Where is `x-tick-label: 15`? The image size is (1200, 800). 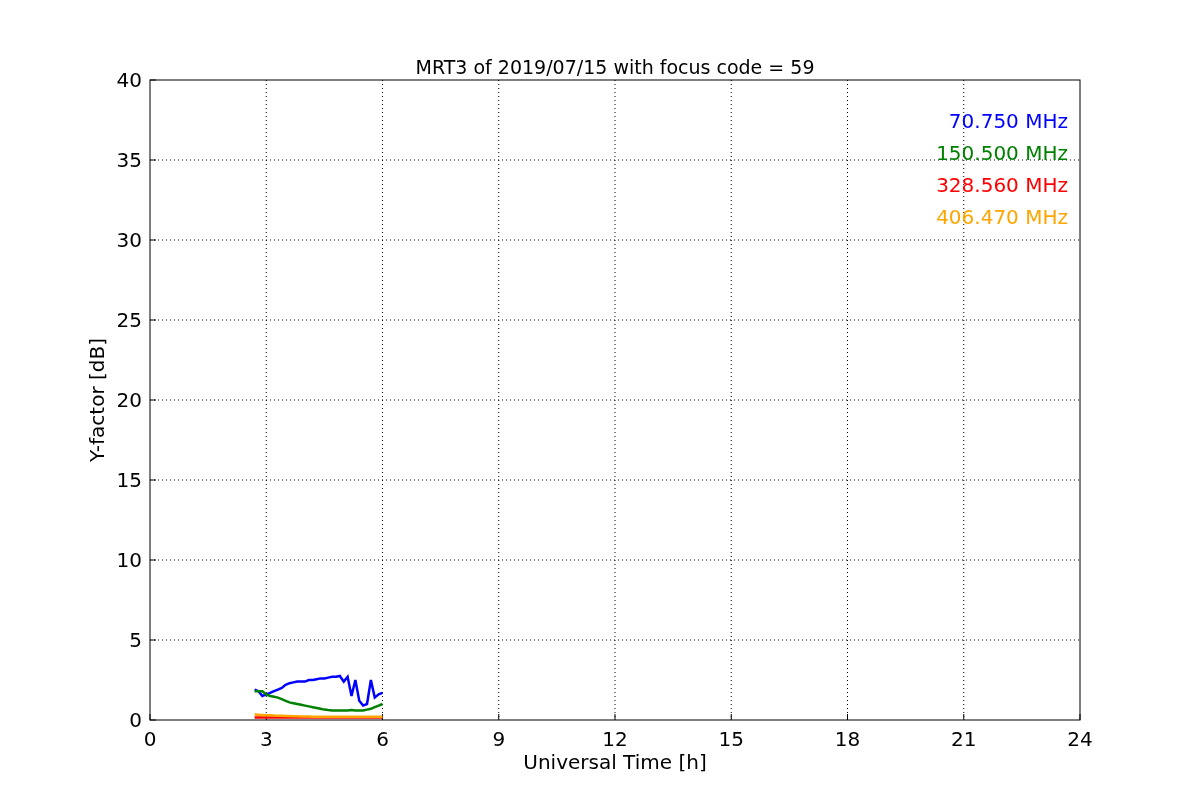 x-tick-label: 15 is located at coordinates (731, 739).